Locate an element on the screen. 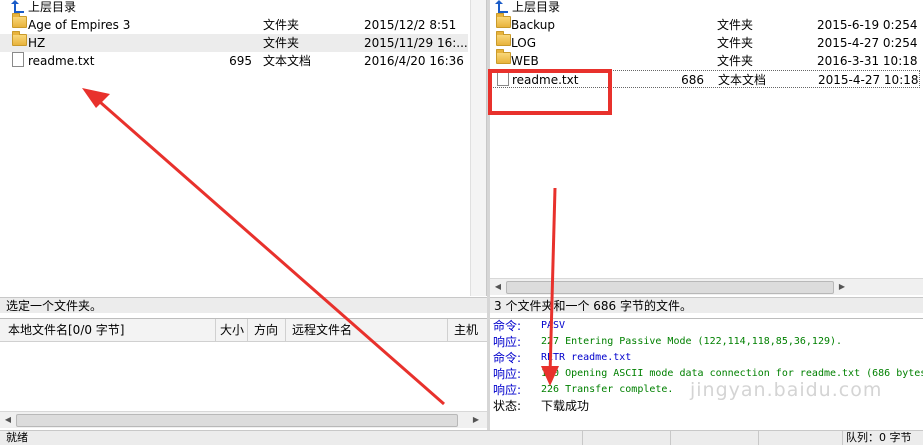 The width and height of the screenshot is (923, 445). log-message: 下载成功 is located at coordinates (565, 406).